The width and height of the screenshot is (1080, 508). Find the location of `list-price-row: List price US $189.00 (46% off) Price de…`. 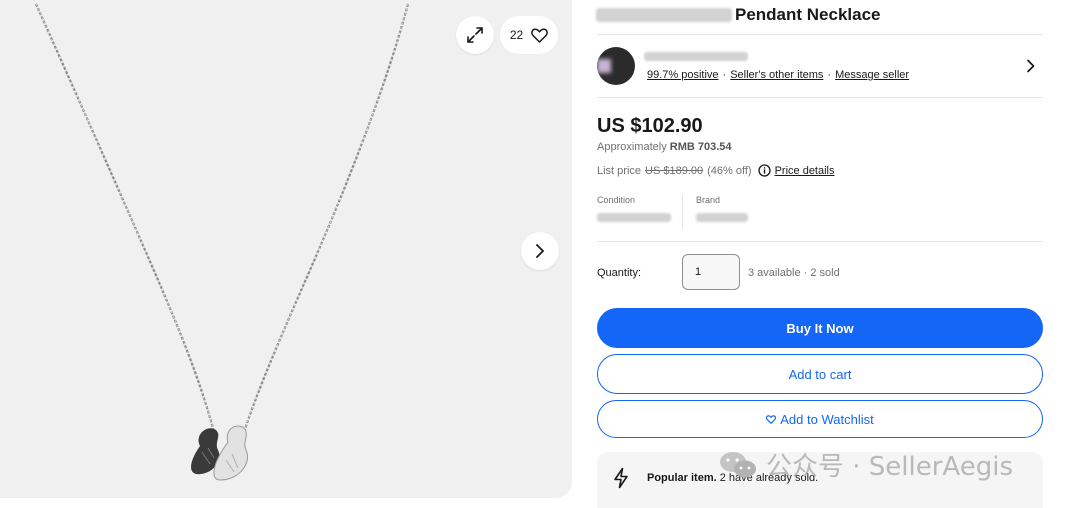

list-price-row: List price US $189.00 (46% off) Price de… is located at coordinates (716, 170).